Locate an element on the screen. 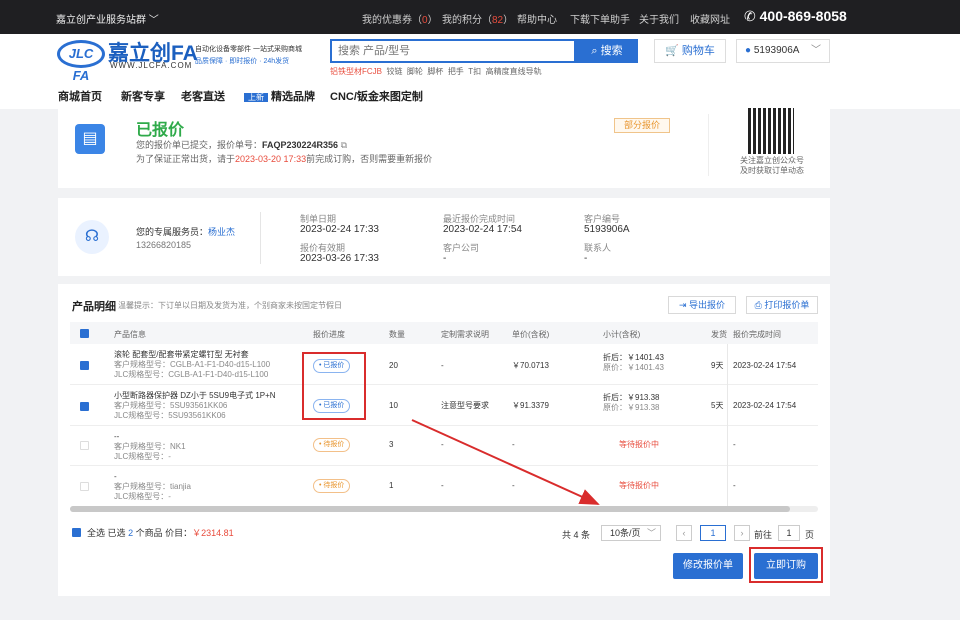  prev-page-button: ‹ is located at coordinates (684, 533).